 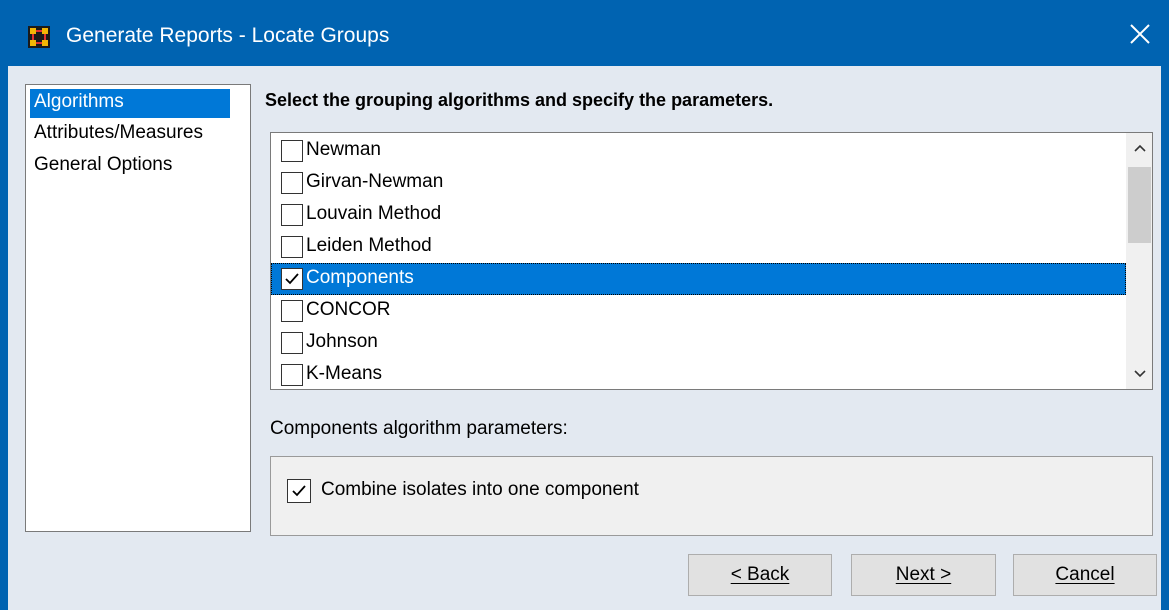 I want to click on list-item-newman: Newman, so click(x=698, y=151).